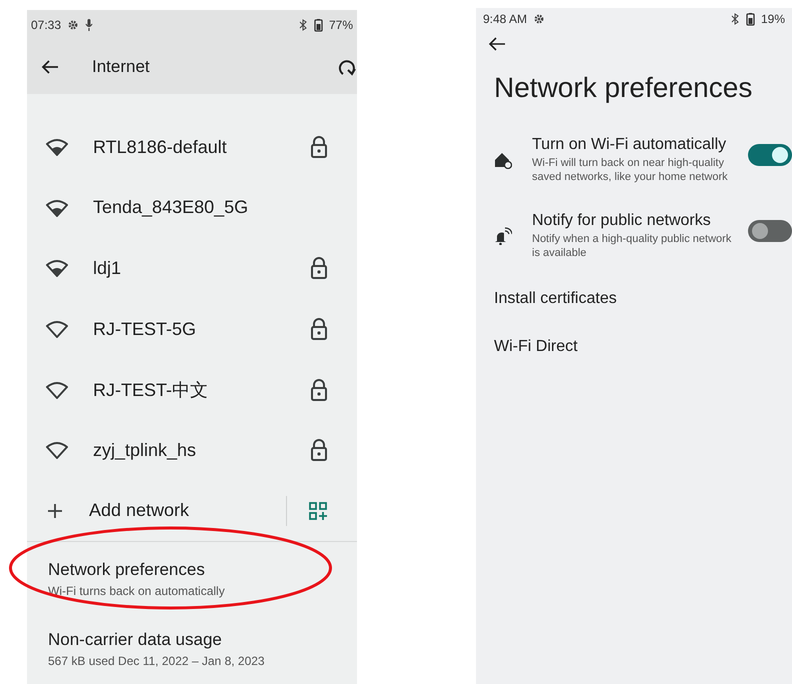 The height and width of the screenshot is (684, 792). What do you see at coordinates (55, 510) in the screenshot?
I see `plus-icon` at bounding box center [55, 510].